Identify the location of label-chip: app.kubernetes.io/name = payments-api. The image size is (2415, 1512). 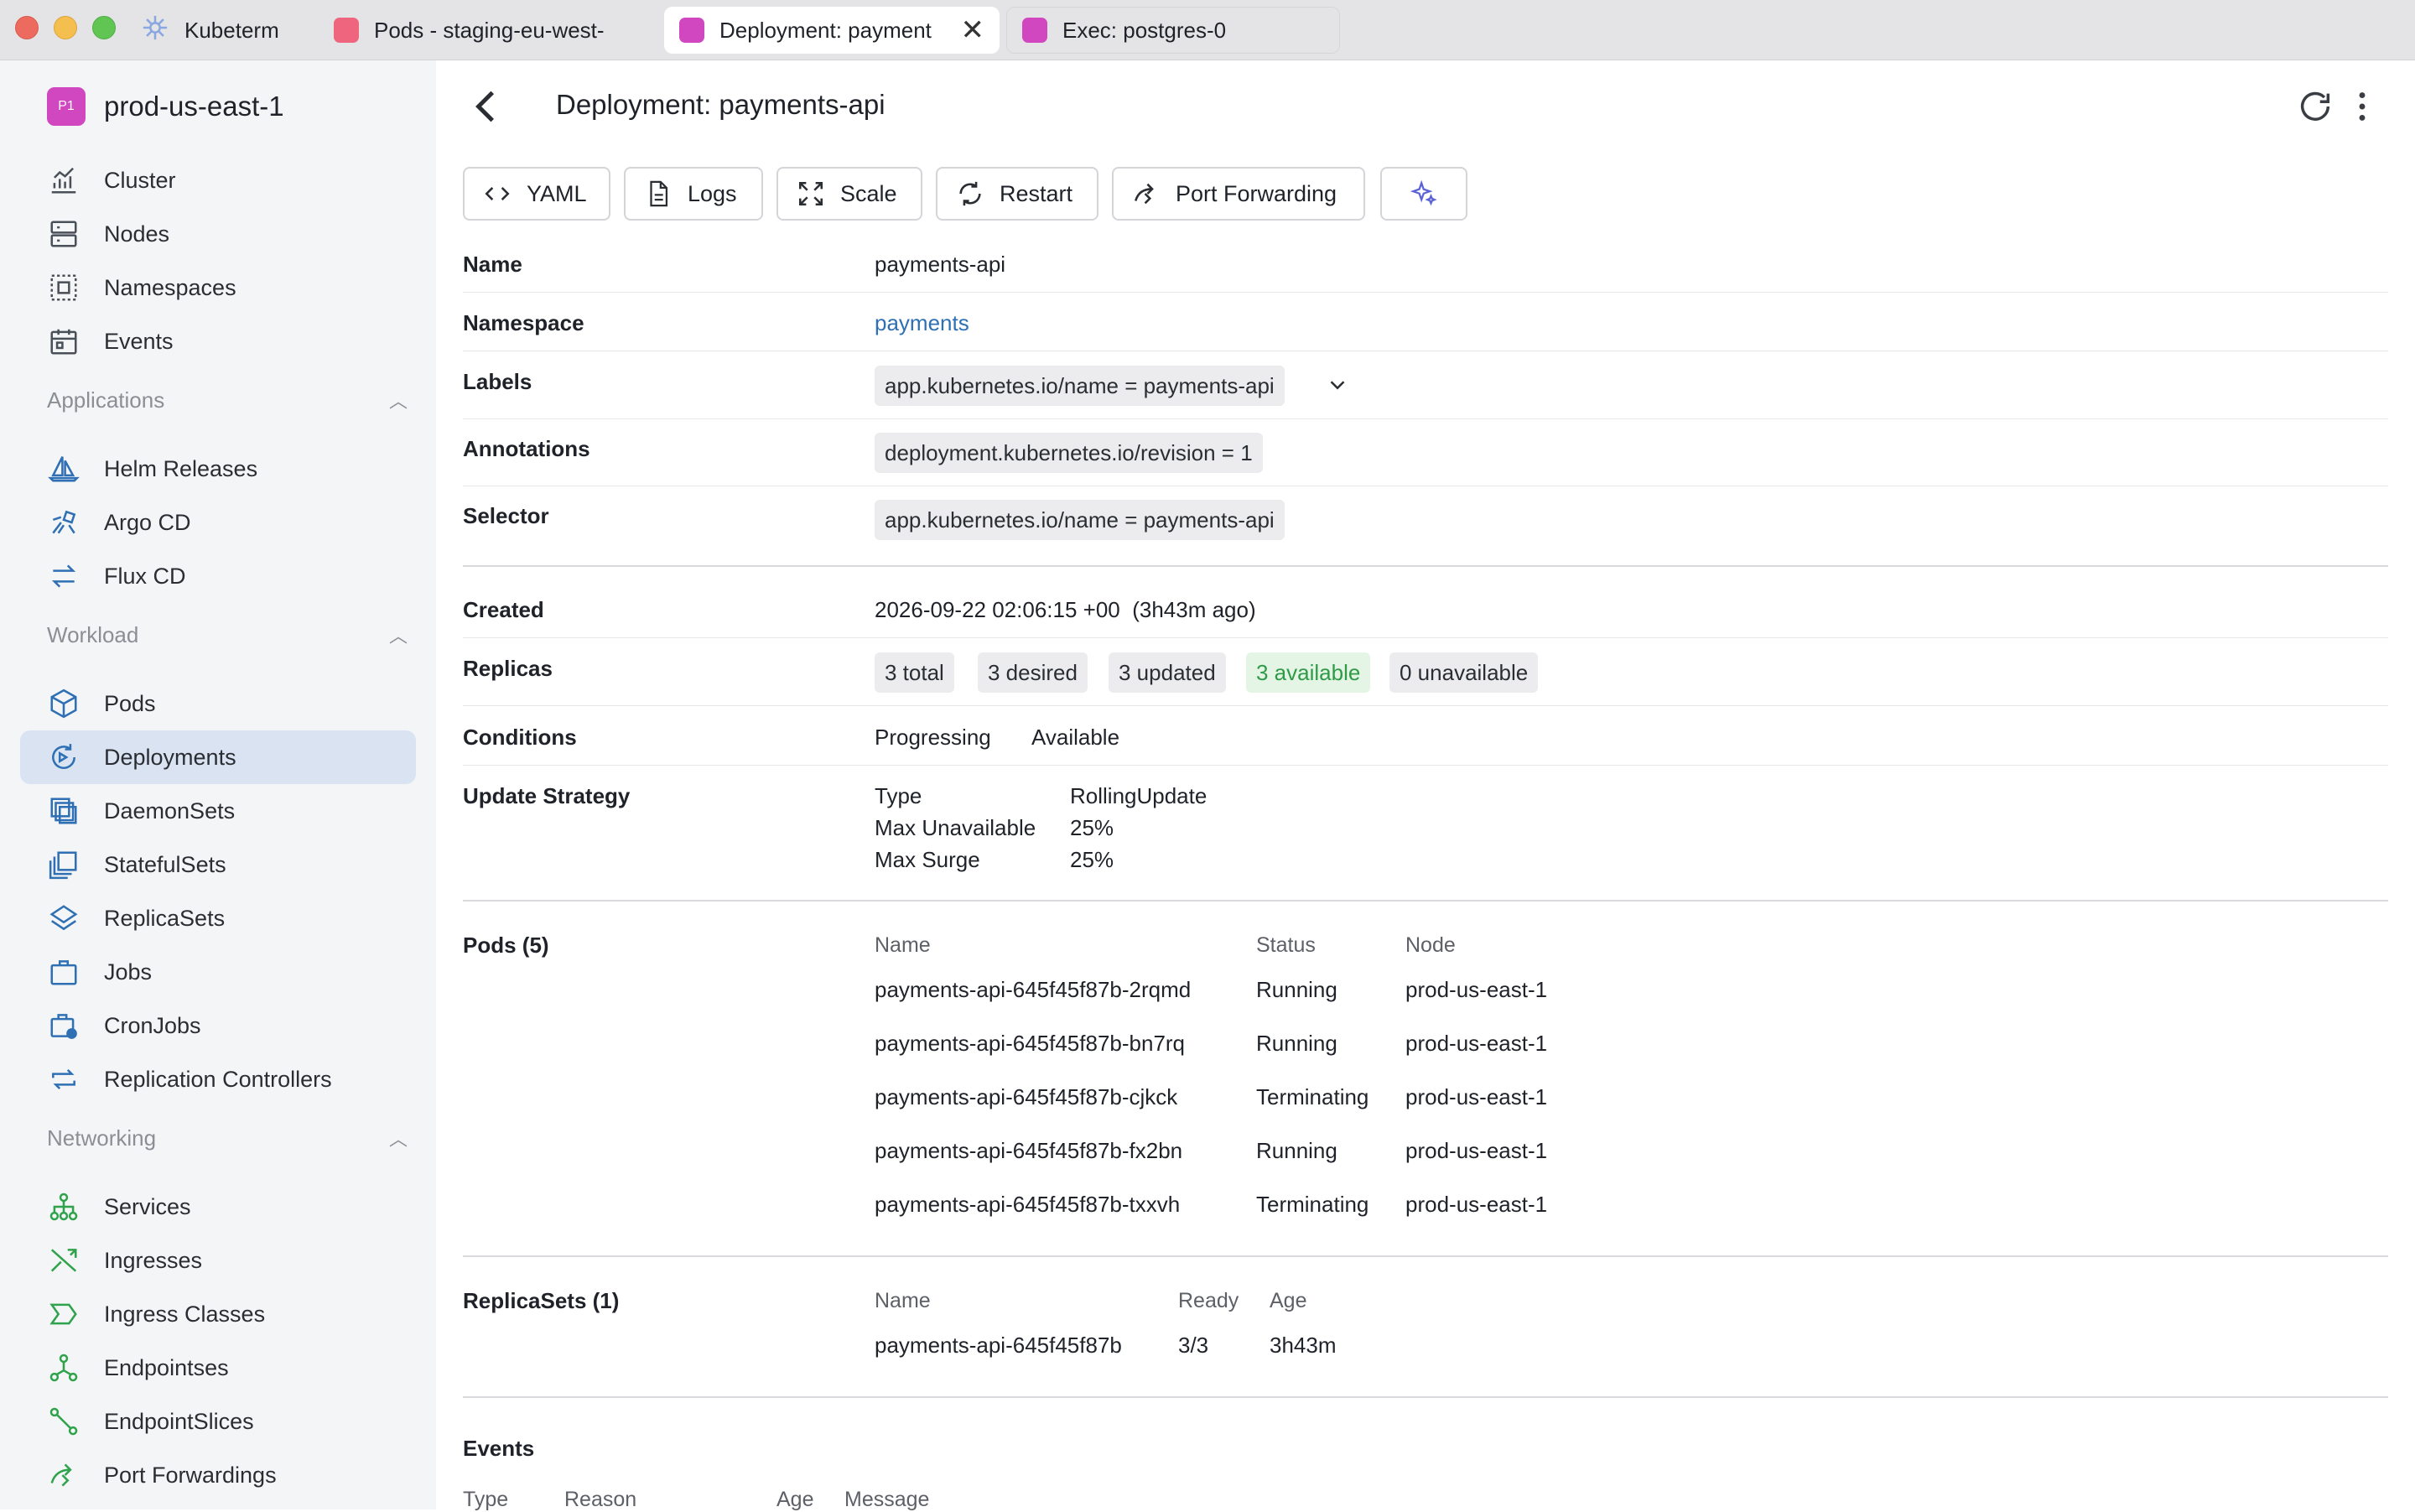
(1080, 386).